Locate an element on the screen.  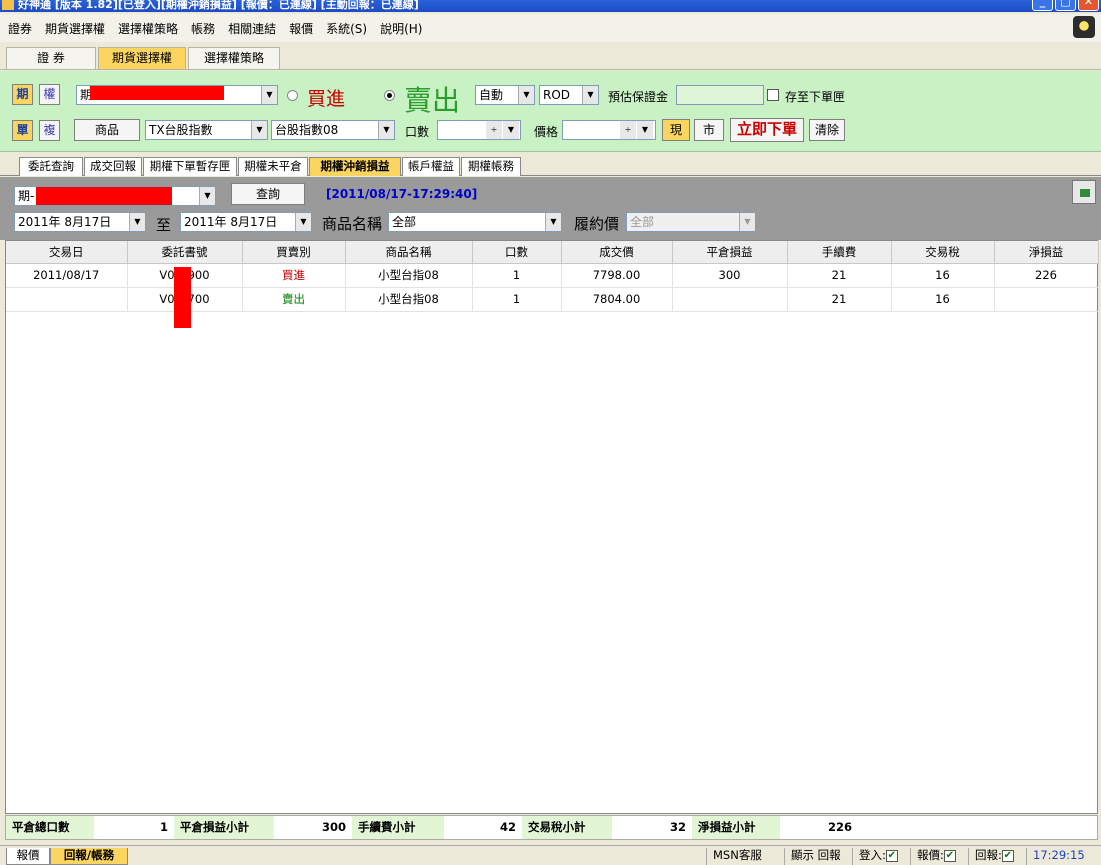
contract-value: 台股指數08 is located at coordinates (307, 130).